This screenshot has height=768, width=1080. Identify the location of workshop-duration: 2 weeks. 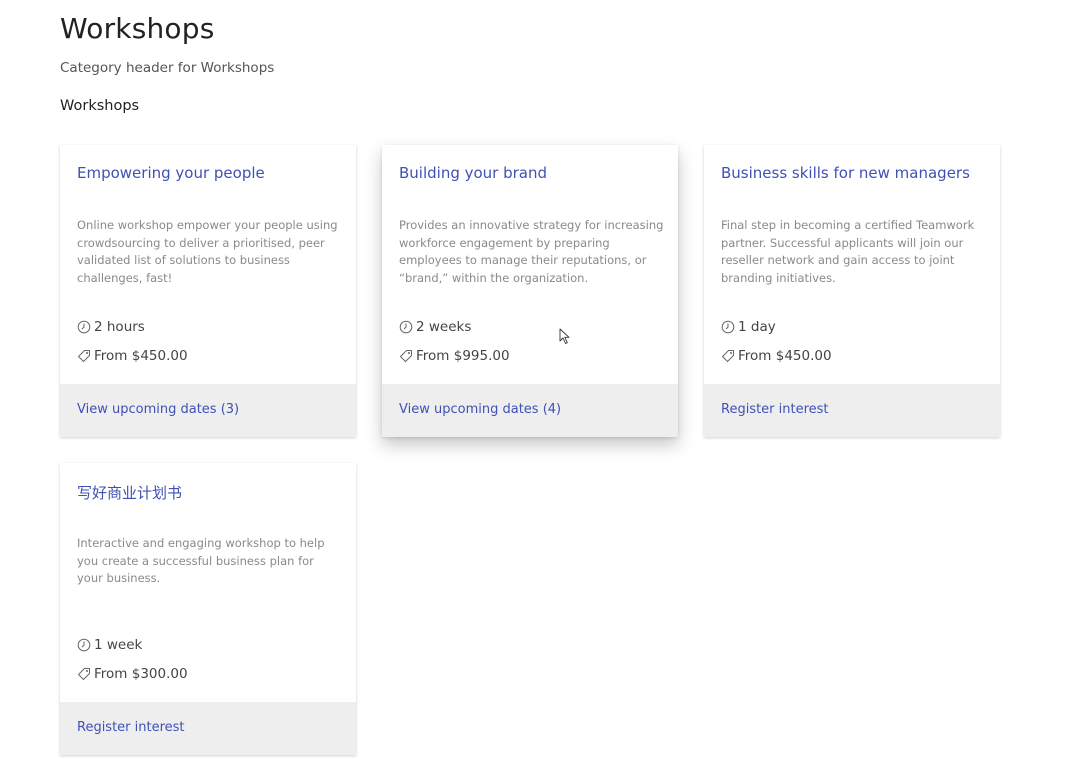
(435, 327).